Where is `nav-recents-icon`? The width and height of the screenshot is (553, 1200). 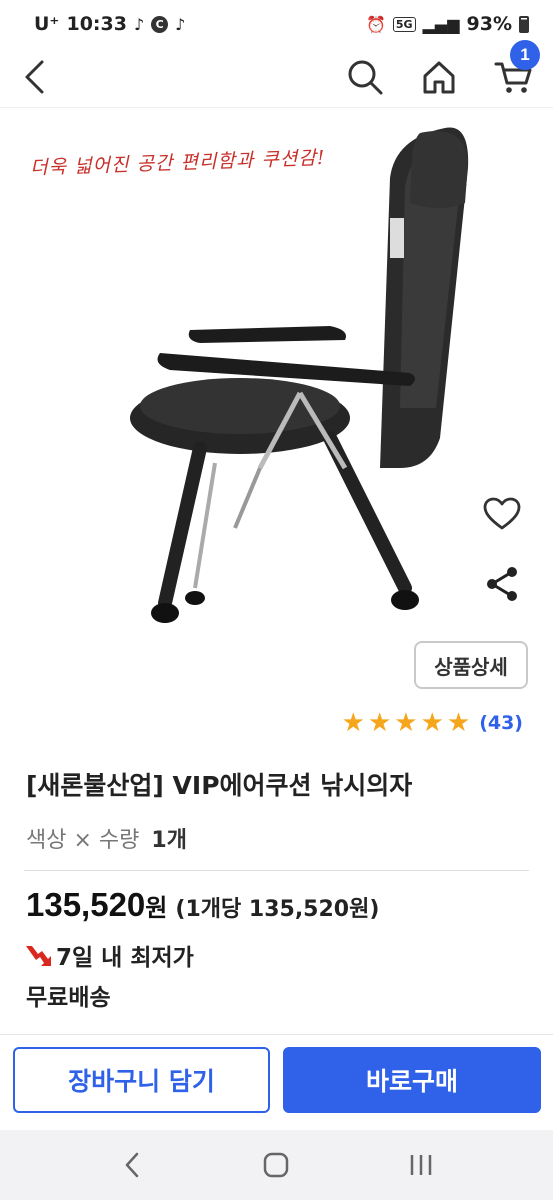
nav-recents-icon is located at coordinates (421, 1165).